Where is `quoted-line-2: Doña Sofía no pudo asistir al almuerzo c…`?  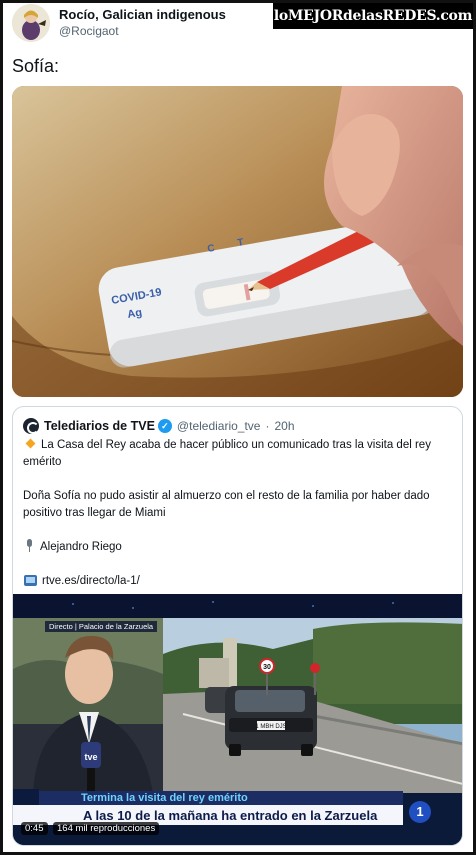
quoted-line-2: Doña Sofía no pudo asistir al almuerzo c… is located at coordinates (226, 504).